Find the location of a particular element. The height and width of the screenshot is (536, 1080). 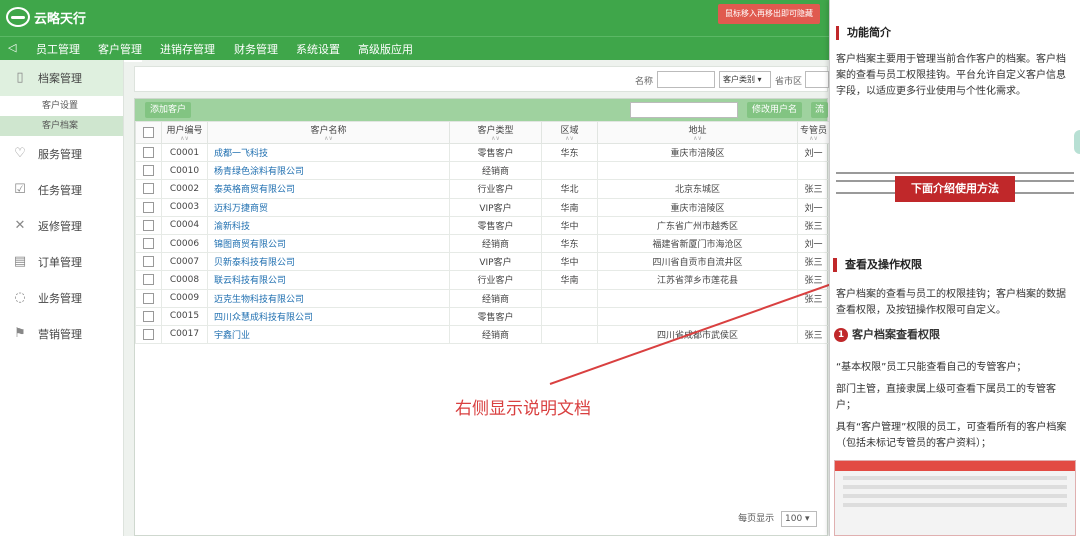

column-header-name: 客户名称 ∧∨ is located at coordinates (328, 132).